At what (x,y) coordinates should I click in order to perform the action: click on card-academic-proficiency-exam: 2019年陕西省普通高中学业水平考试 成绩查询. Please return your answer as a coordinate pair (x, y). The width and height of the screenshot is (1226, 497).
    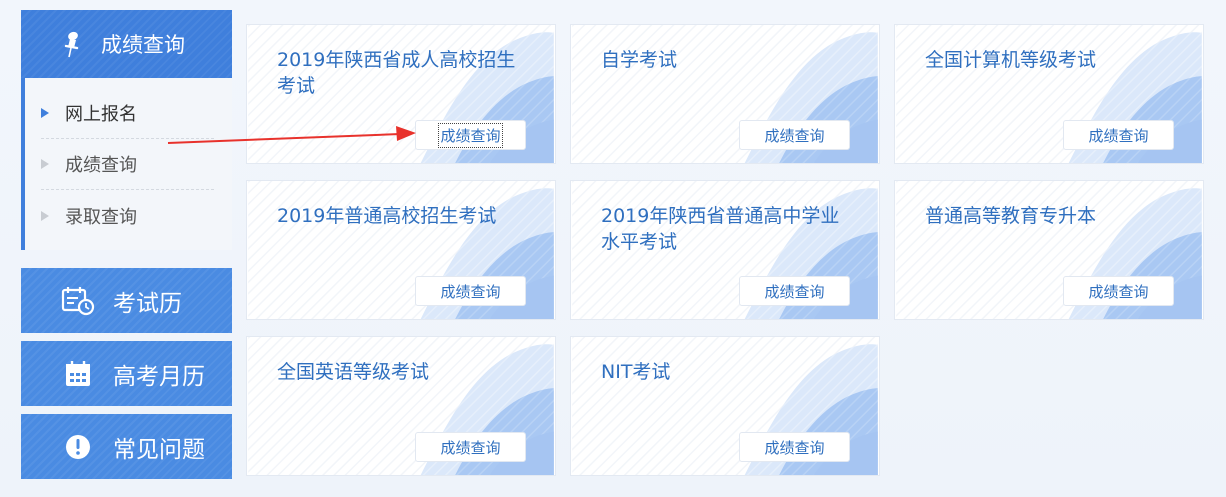
    Looking at the image, I should click on (725, 250).